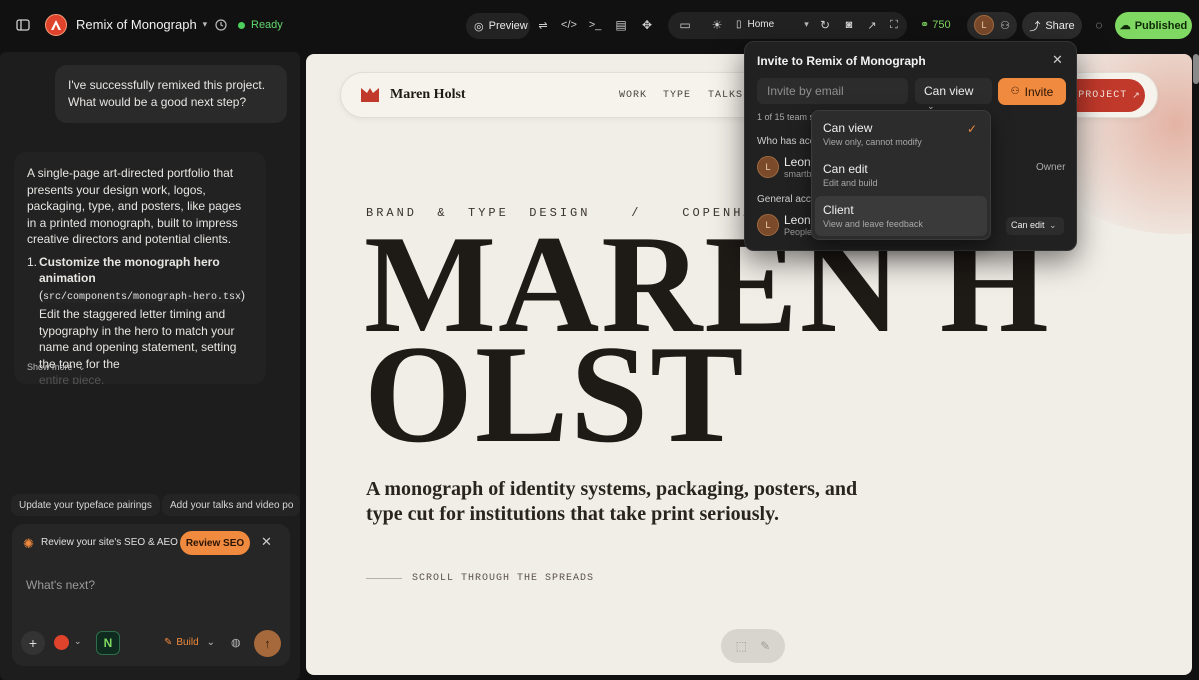 The image size is (1199, 680). What do you see at coordinates (838, 210) in the screenshot?
I see `menu-item-label: Client` at bounding box center [838, 210].